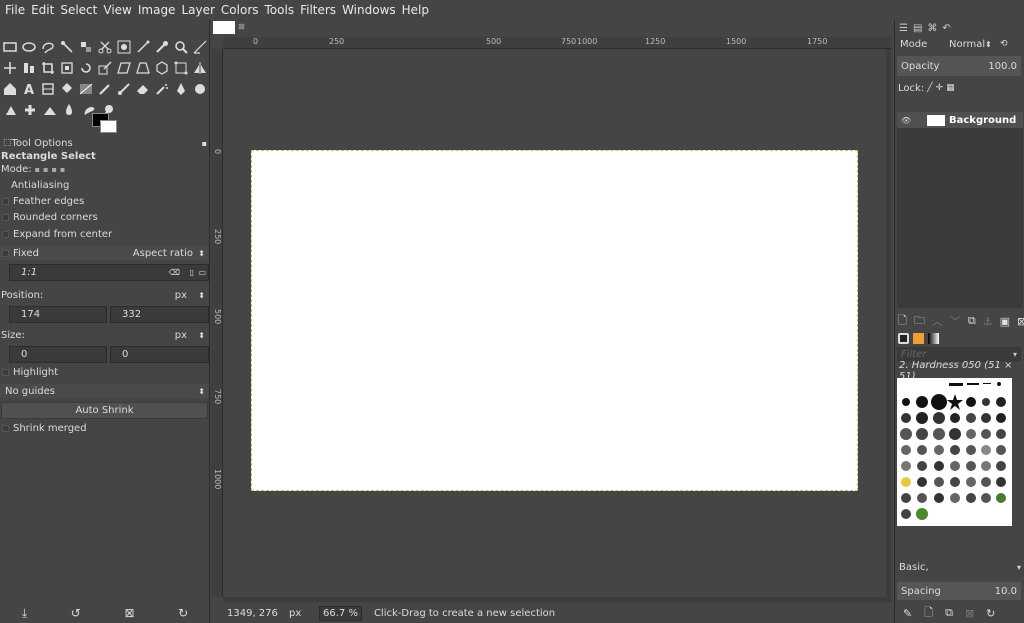 The image size is (1024, 623). I want to click on save-preset-icon: ⤓, so click(24, 613).